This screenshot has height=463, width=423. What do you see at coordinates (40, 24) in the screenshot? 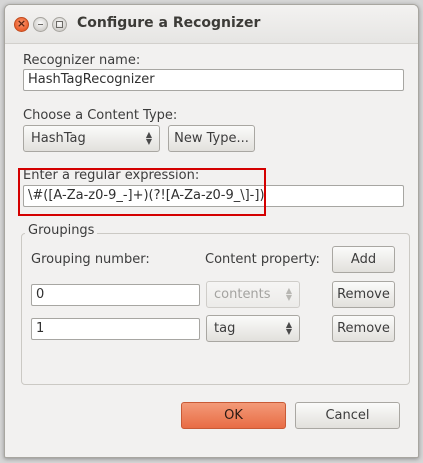
I see `minimize-icon` at bounding box center [40, 24].